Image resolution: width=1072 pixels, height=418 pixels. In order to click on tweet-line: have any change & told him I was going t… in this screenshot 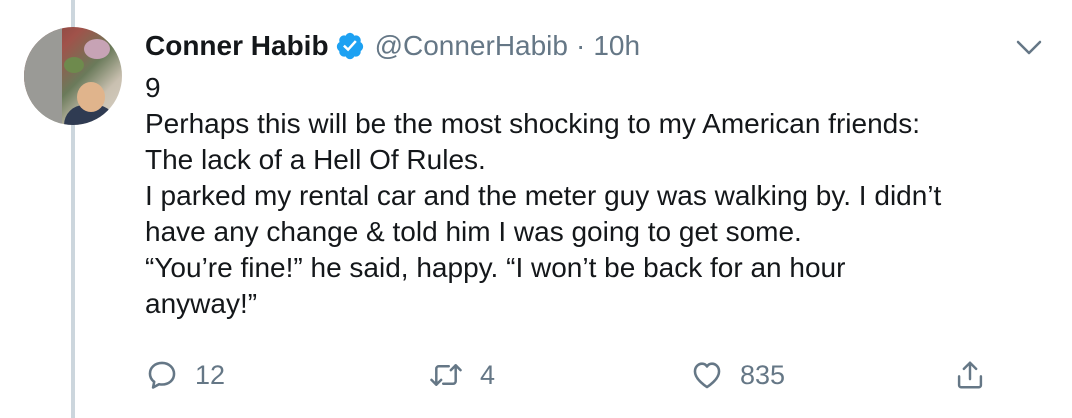, I will do `click(473, 231)`.